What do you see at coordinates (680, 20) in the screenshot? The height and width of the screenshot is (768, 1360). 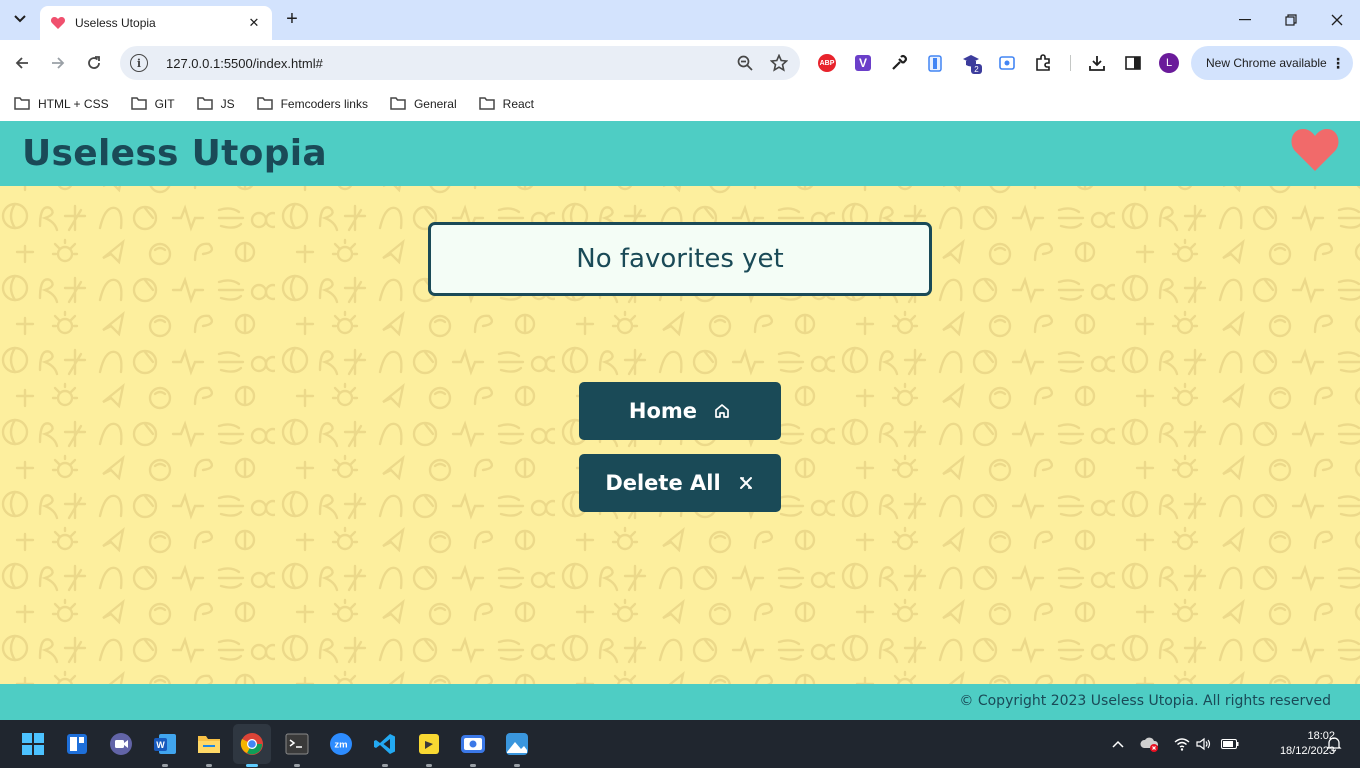 I see `browser-tab-strip: Useless Utopia ✕ +` at bounding box center [680, 20].